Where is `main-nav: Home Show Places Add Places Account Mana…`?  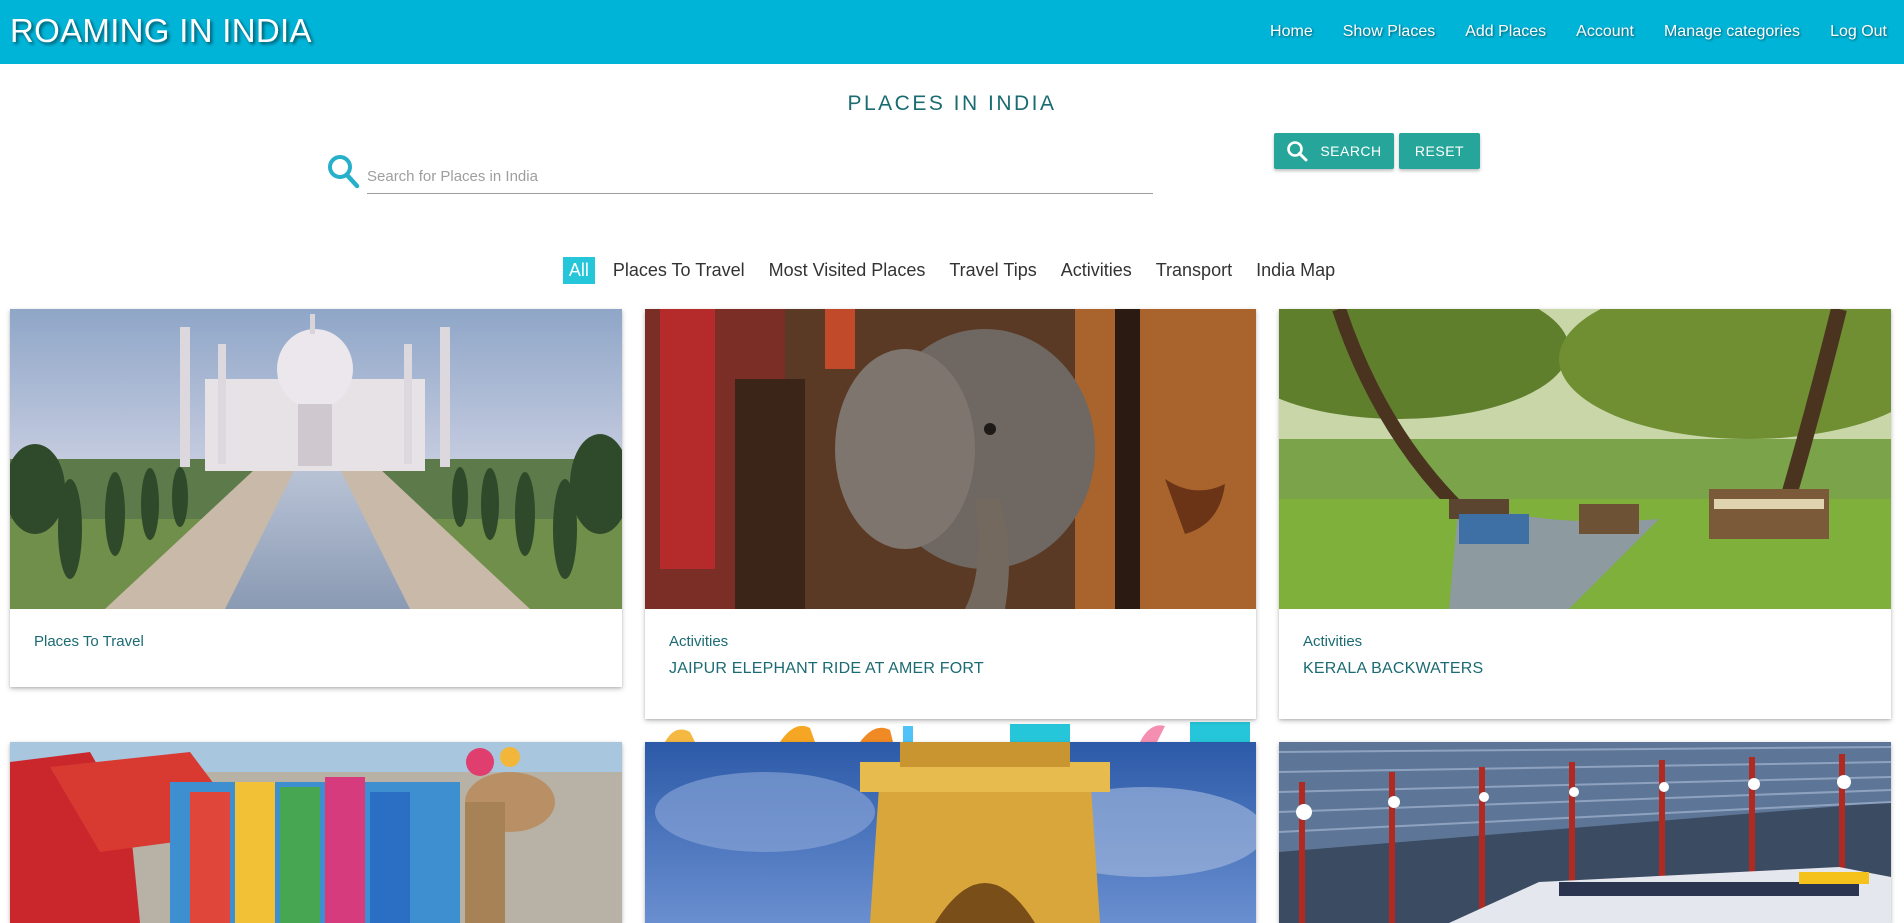 main-nav: Home Show Places Add Places Account Mana… is located at coordinates (1578, 32).